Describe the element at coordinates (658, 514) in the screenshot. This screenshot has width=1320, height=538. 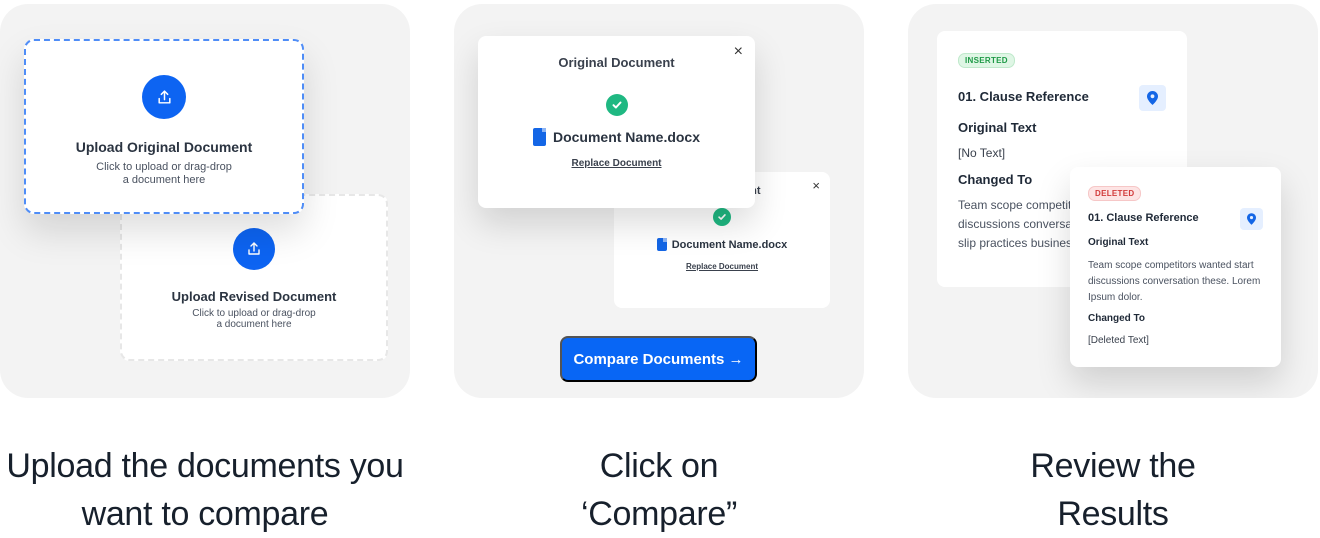
I see `step-2-caption-line-2: ‘Compare”` at that location.